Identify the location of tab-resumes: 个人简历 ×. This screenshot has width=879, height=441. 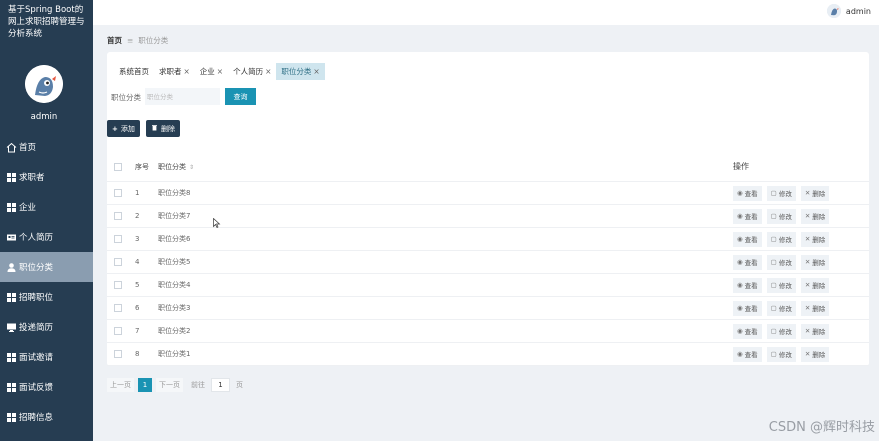
(252, 71).